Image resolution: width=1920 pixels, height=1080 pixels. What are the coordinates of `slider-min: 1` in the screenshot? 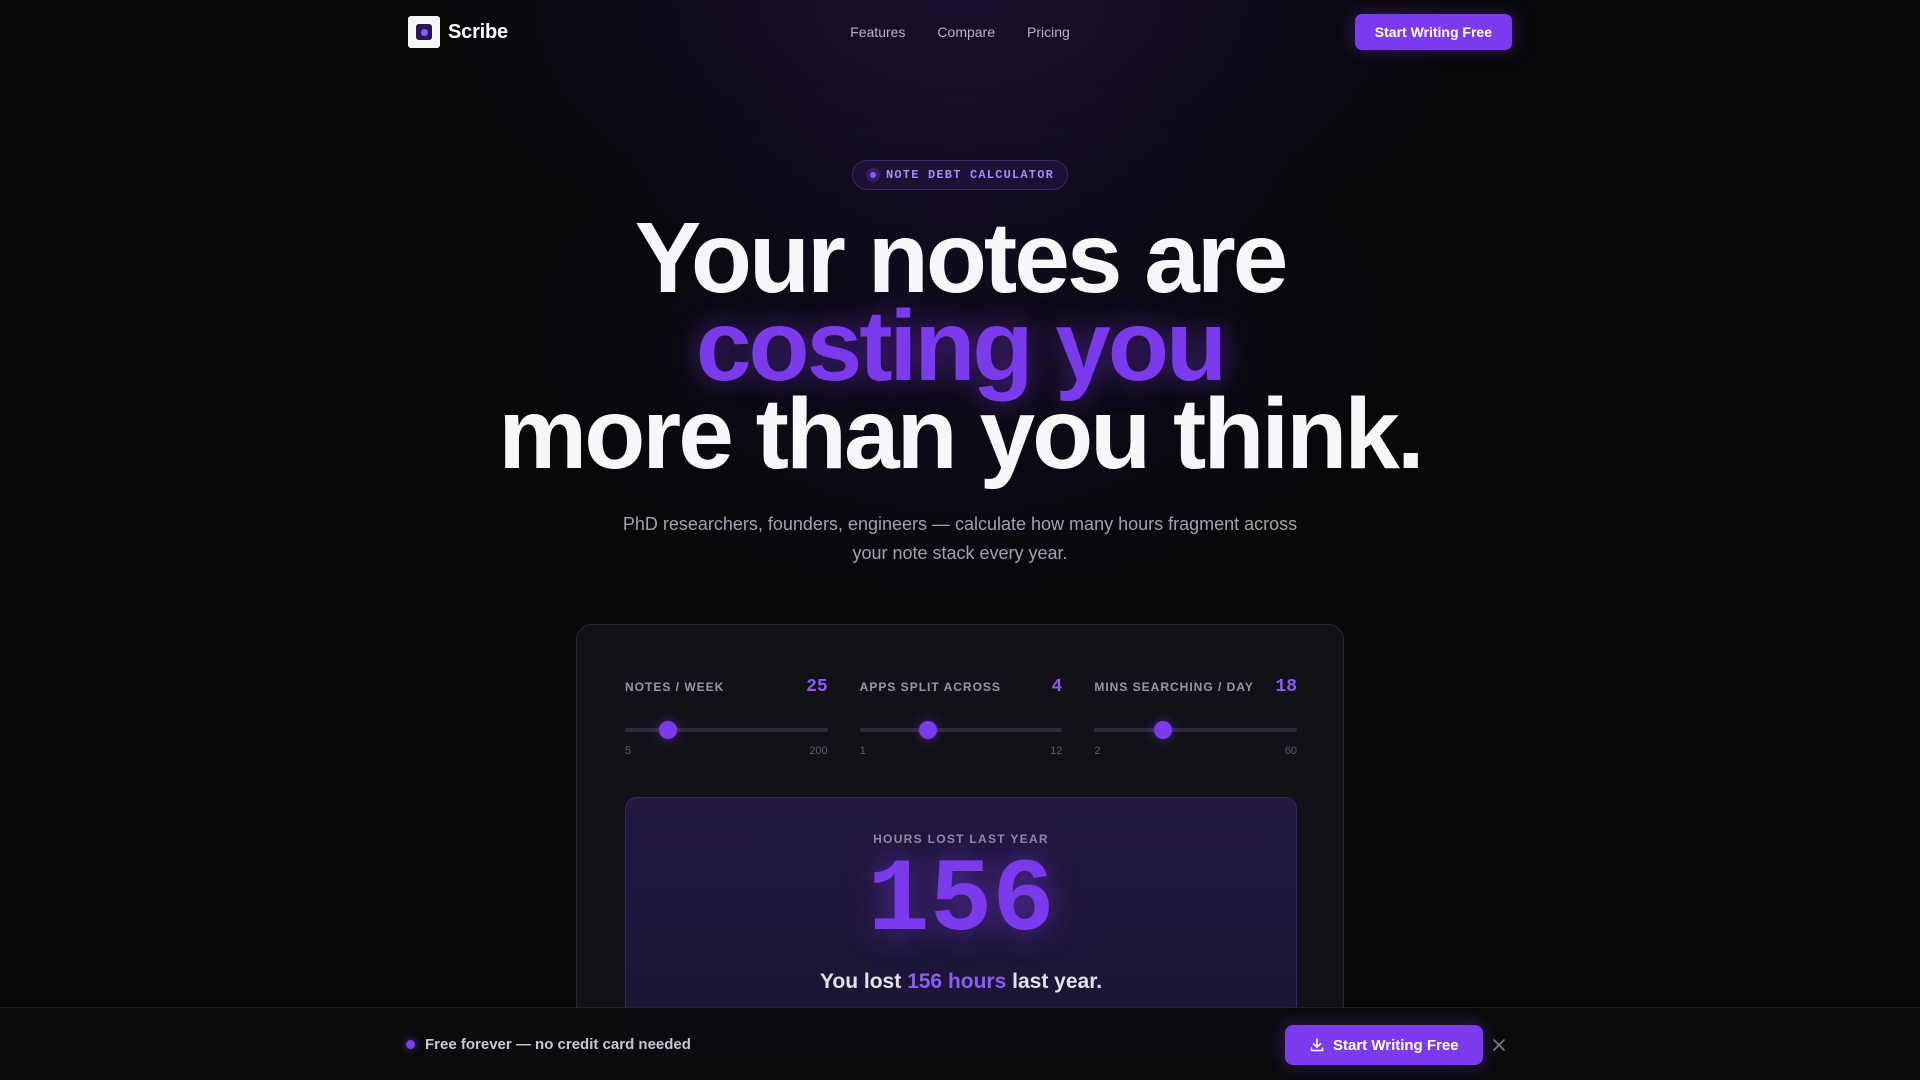 It's located at (862, 751).